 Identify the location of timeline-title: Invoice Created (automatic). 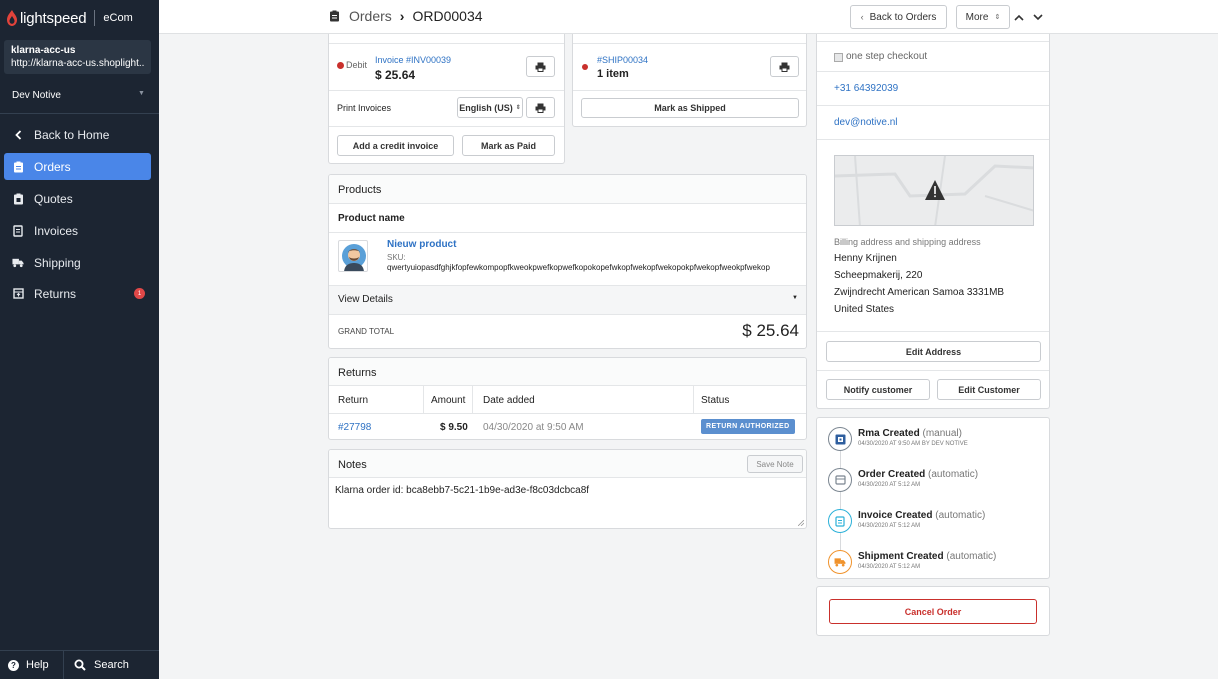
(921, 515).